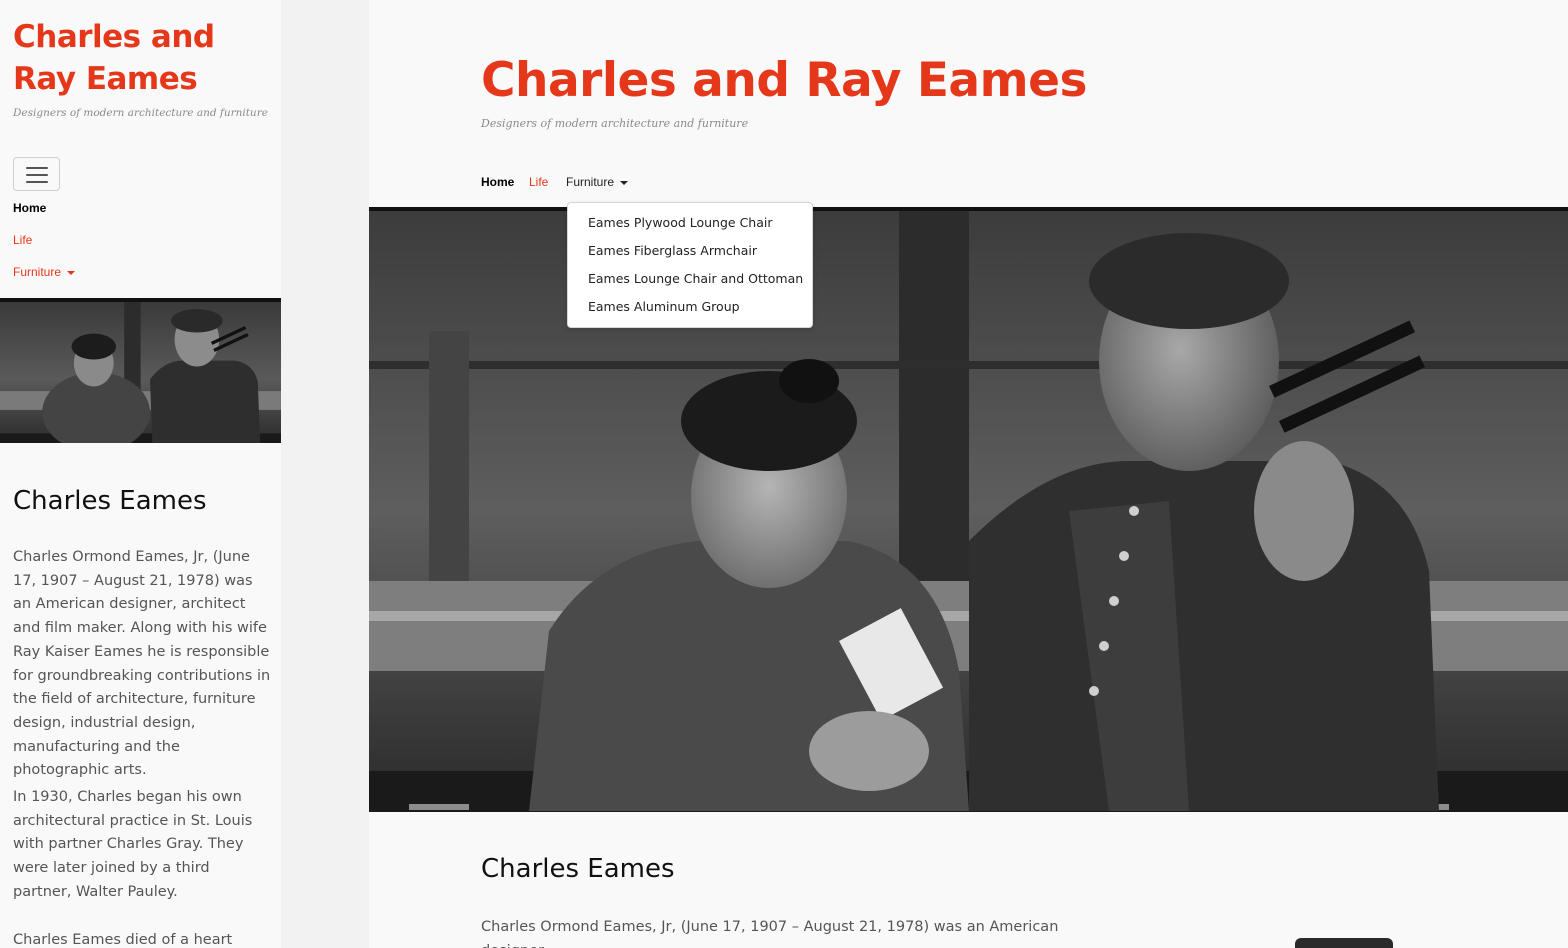 The width and height of the screenshot is (1568, 948). Describe the element at coordinates (123, 940) in the screenshot. I see `article-paragraph: Charles Eames died of a heart attack` at that location.